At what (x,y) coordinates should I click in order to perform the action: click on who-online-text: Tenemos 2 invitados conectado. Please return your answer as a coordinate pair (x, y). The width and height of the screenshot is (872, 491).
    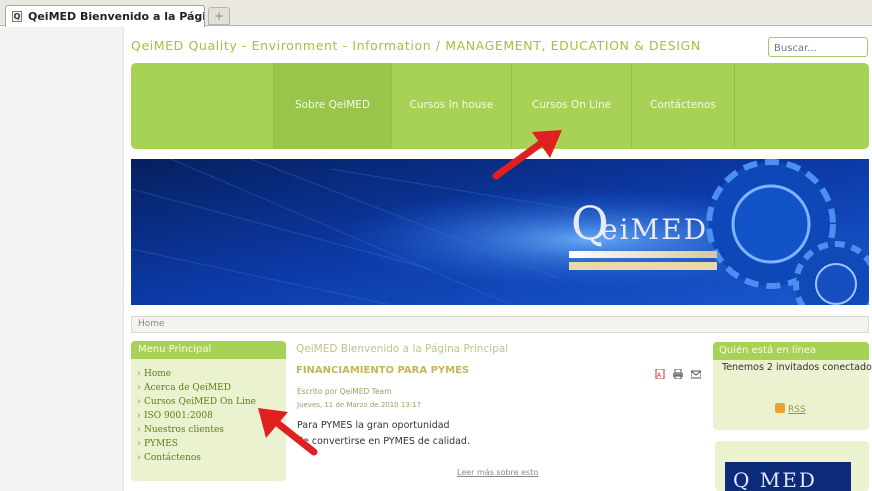
    Looking at the image, I should click on (797, 367).